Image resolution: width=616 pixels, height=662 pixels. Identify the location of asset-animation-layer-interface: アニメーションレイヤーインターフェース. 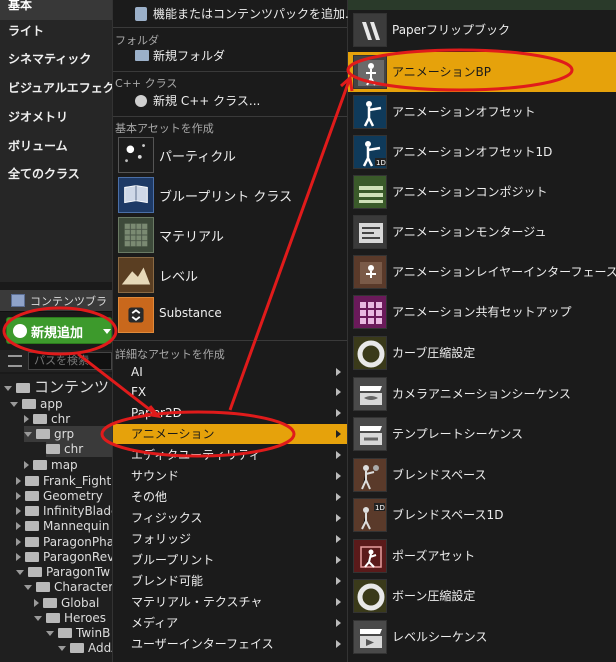
(482, 272).